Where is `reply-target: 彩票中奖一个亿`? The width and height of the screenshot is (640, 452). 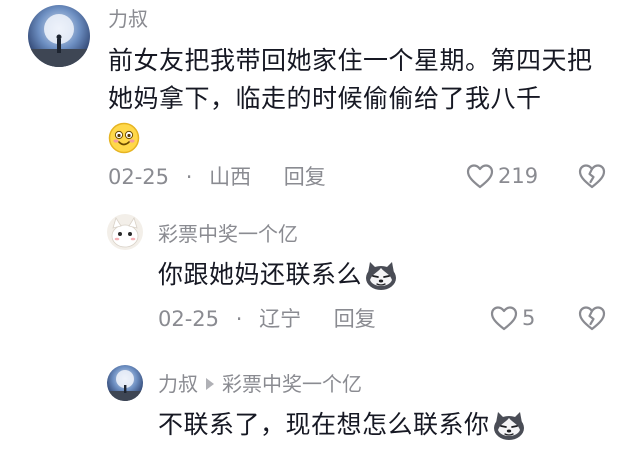
reply-target: 彩票中奖一个亿 is located at coordinates (292, 384).